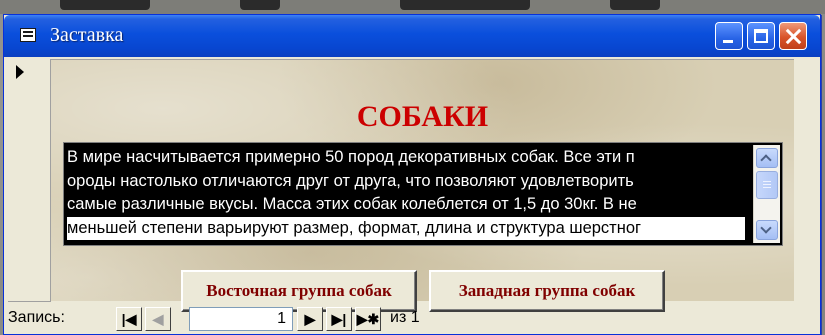 The image size is (825, 335). What do you see at coordinates (412, 36) in the screenshot?
I see `title-bar: Заставка` at bounding box center [412, 36].